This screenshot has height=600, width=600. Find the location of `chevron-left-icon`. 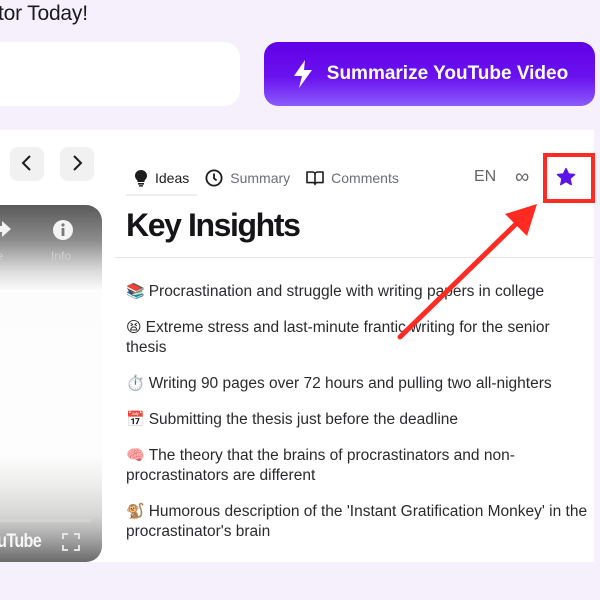

chevron-left-icon is located at coordinates (27, 164).